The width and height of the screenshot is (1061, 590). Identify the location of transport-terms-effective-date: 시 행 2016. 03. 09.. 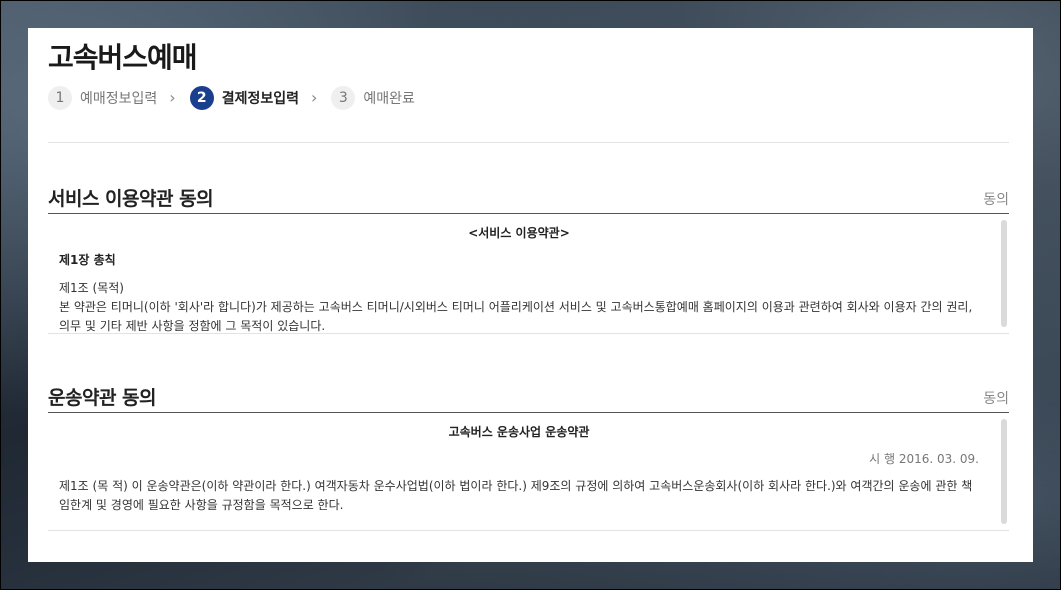
(924, 459).